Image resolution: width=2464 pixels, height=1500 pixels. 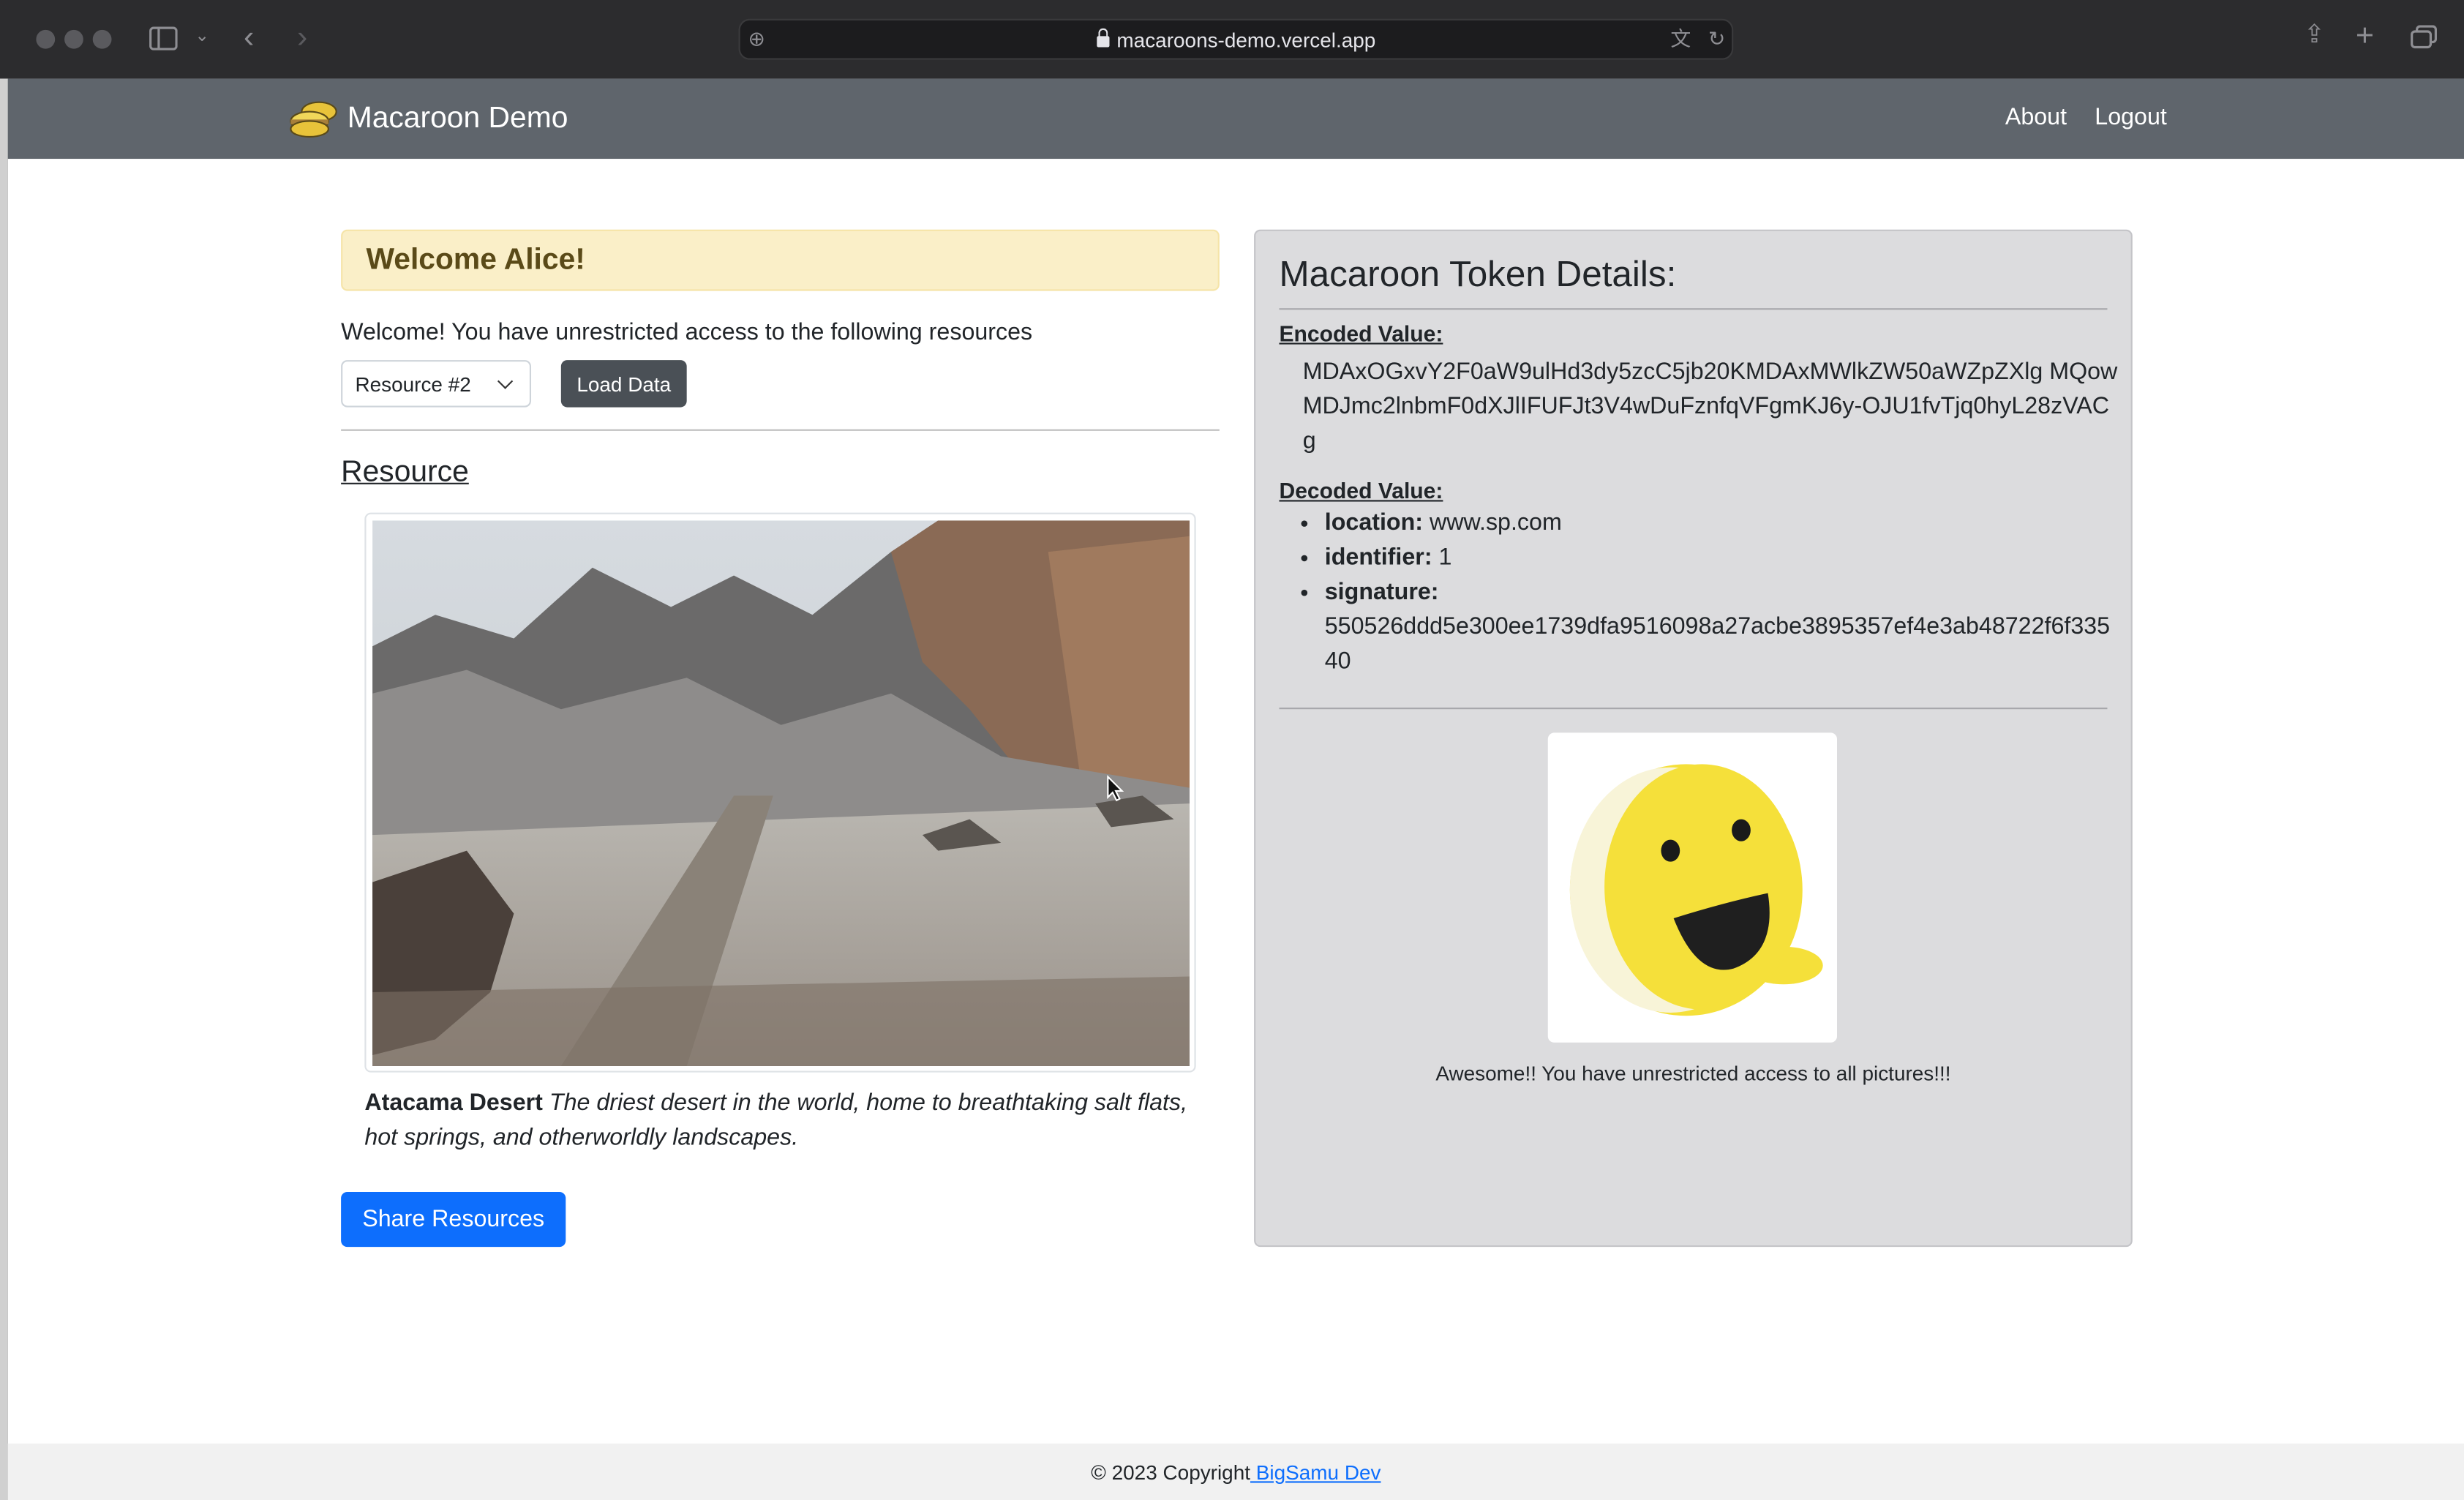 I want to click on zoom-window-button, so click(x=102, y=39).